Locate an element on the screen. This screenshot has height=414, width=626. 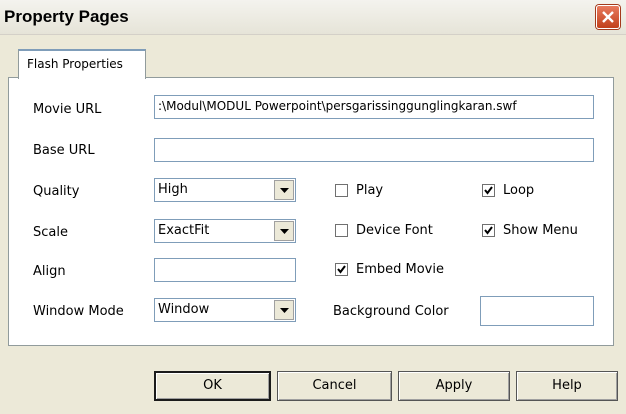
apply-button: Apply is located at coordinates (454, 386).